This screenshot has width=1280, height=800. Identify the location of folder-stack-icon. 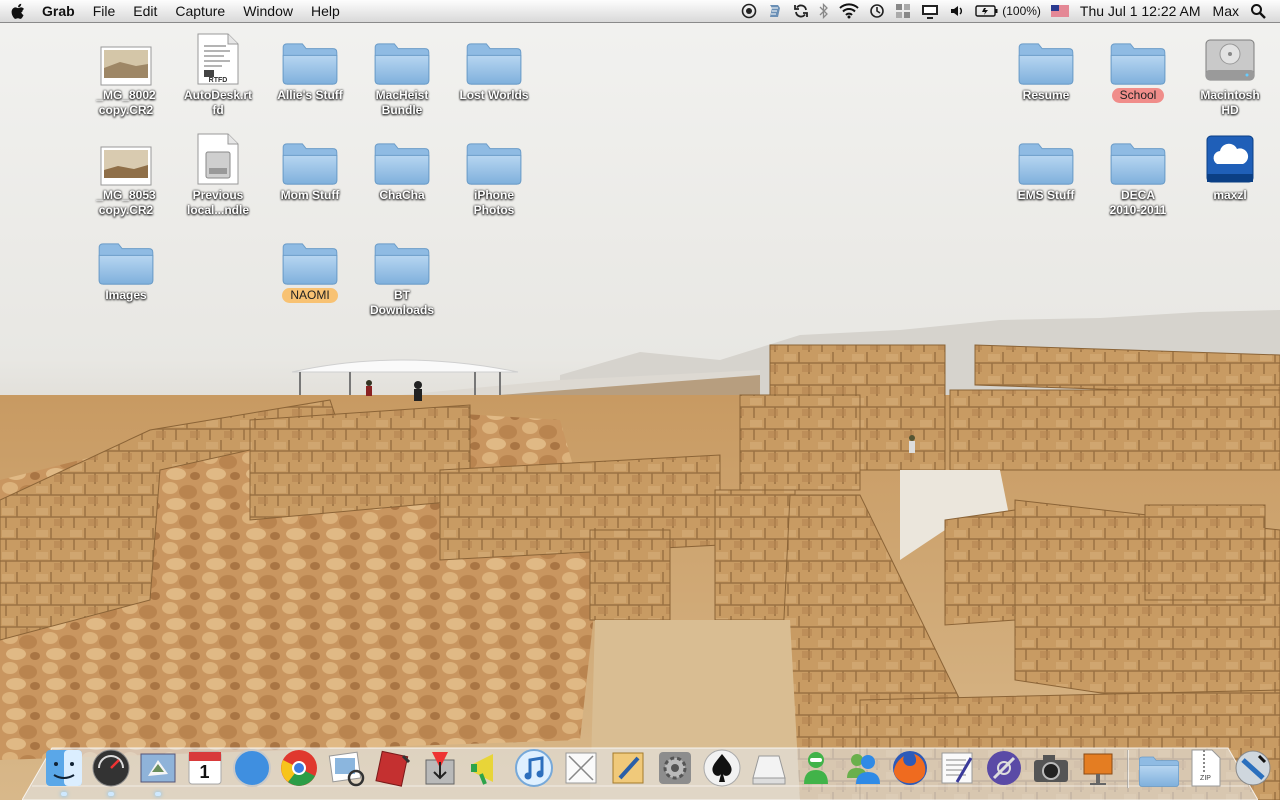
(1159, 766).